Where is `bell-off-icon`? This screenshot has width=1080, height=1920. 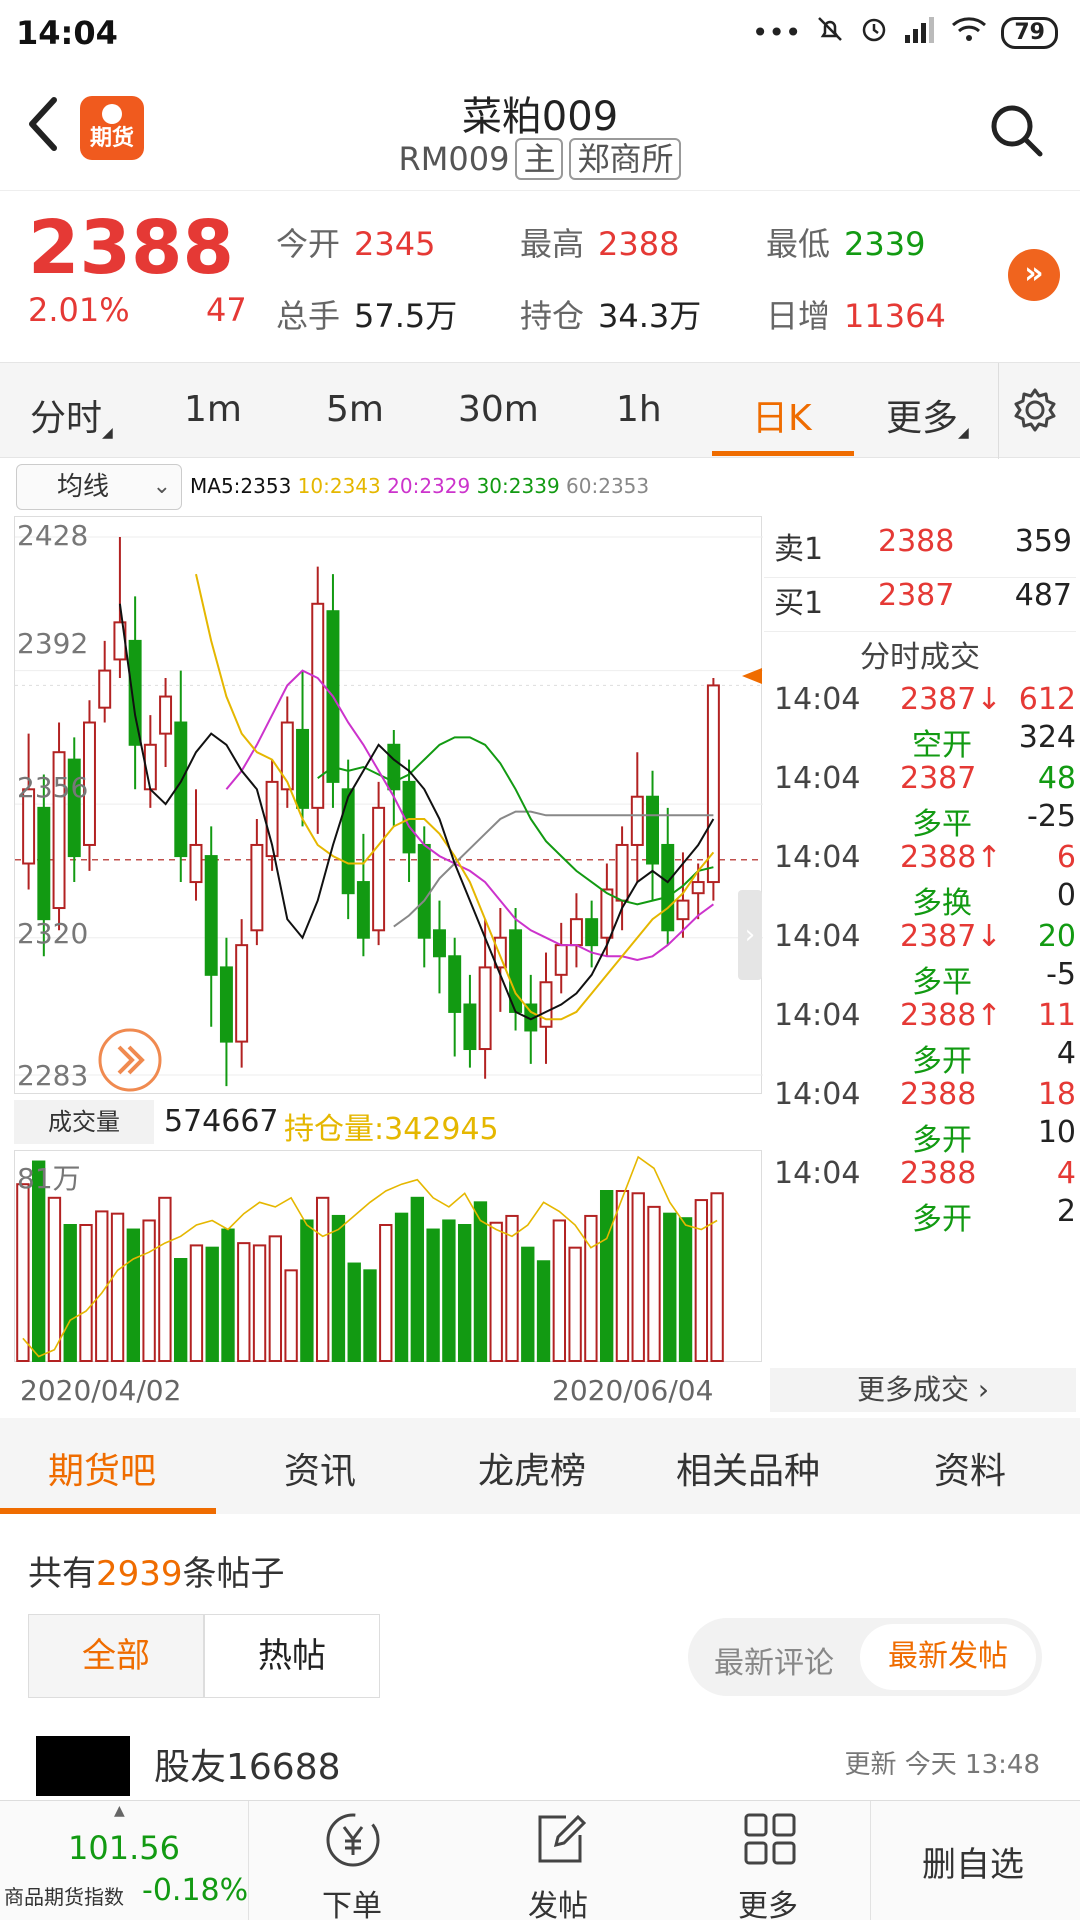 bell-off-icon is located at coordinates (830, 32).